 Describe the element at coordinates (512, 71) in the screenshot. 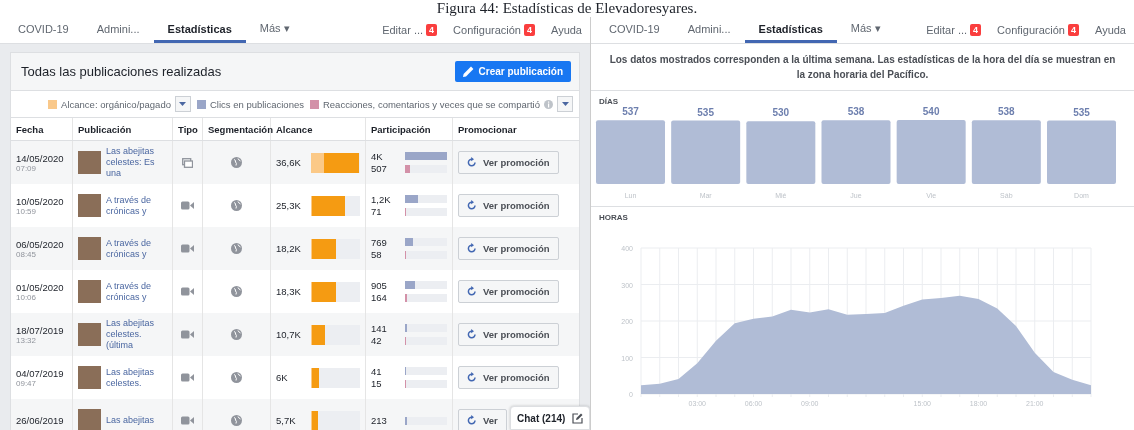

I see `create-post-button: Crear publicación` at that location.